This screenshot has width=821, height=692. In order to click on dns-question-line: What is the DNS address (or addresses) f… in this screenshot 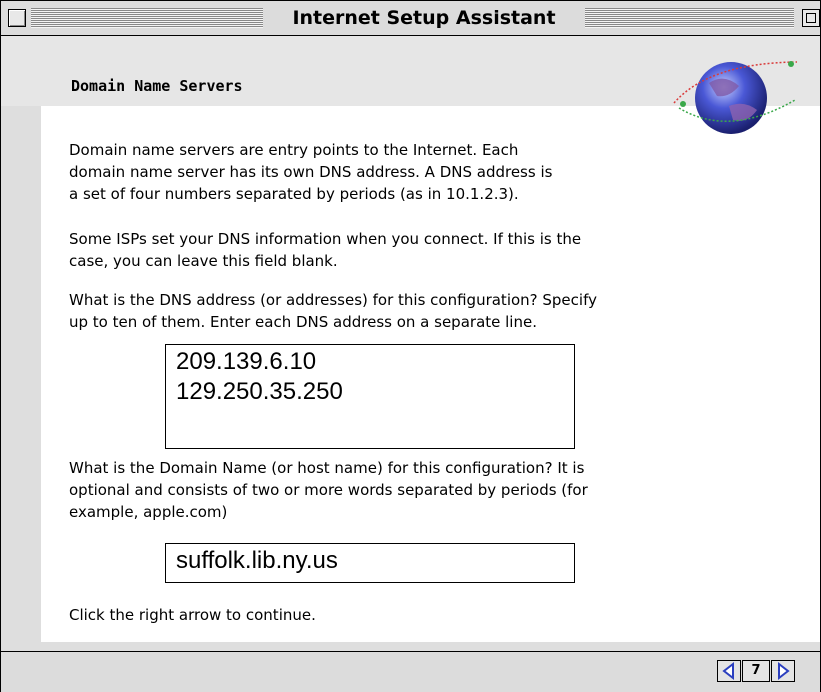, I will do `click(333, 300)`.